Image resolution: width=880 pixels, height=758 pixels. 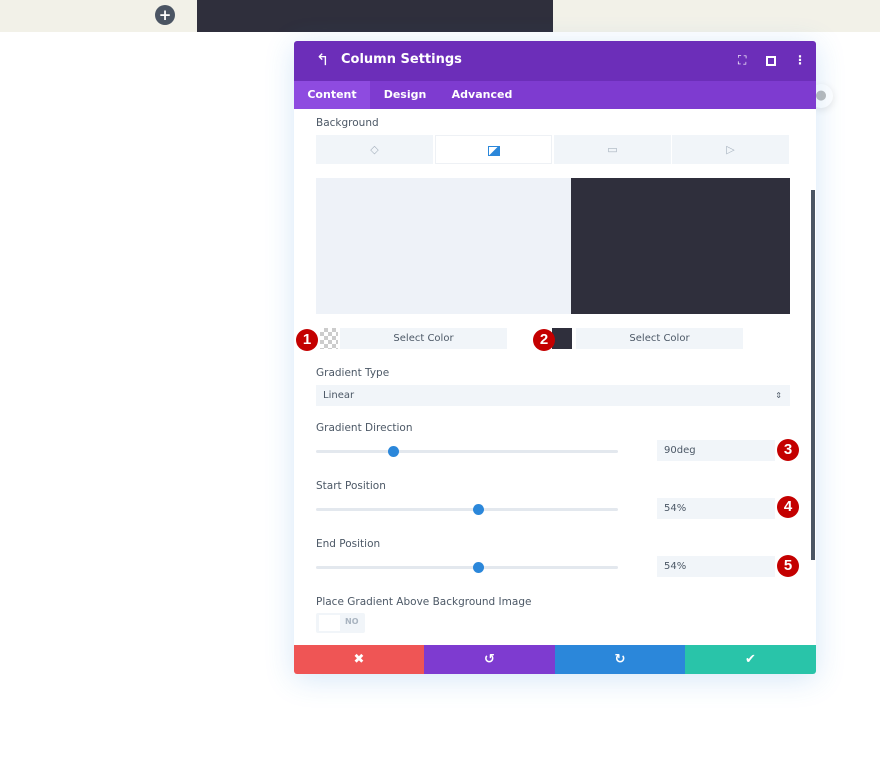 I want to click on bg-gradient-tab, so click(x=493, y=149).